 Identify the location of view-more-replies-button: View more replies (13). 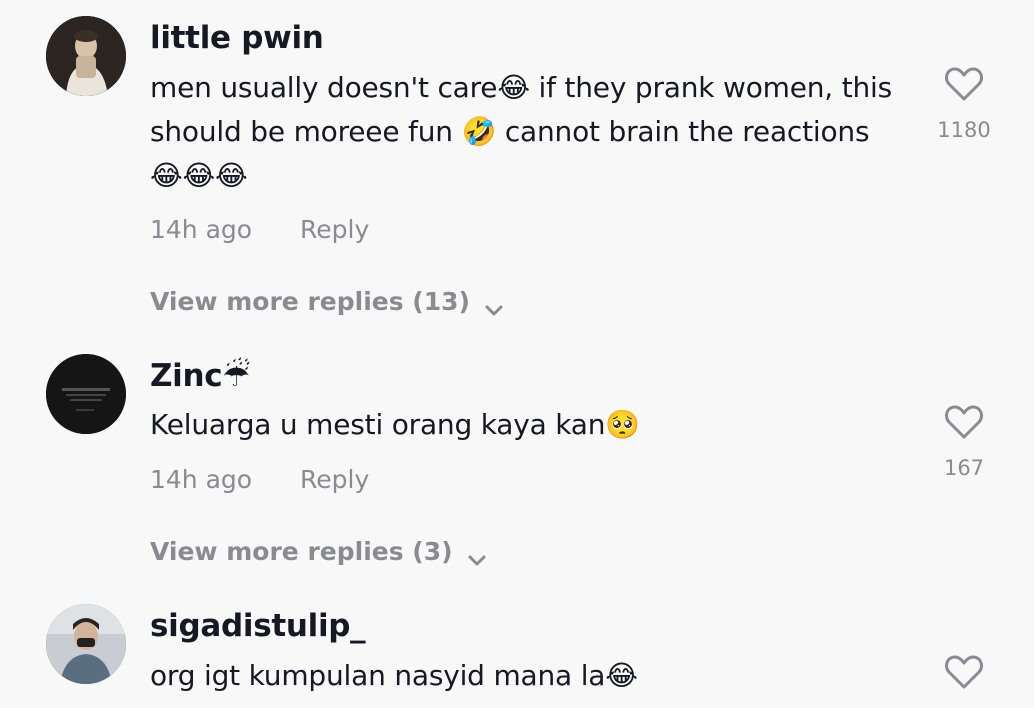
(327, 301).